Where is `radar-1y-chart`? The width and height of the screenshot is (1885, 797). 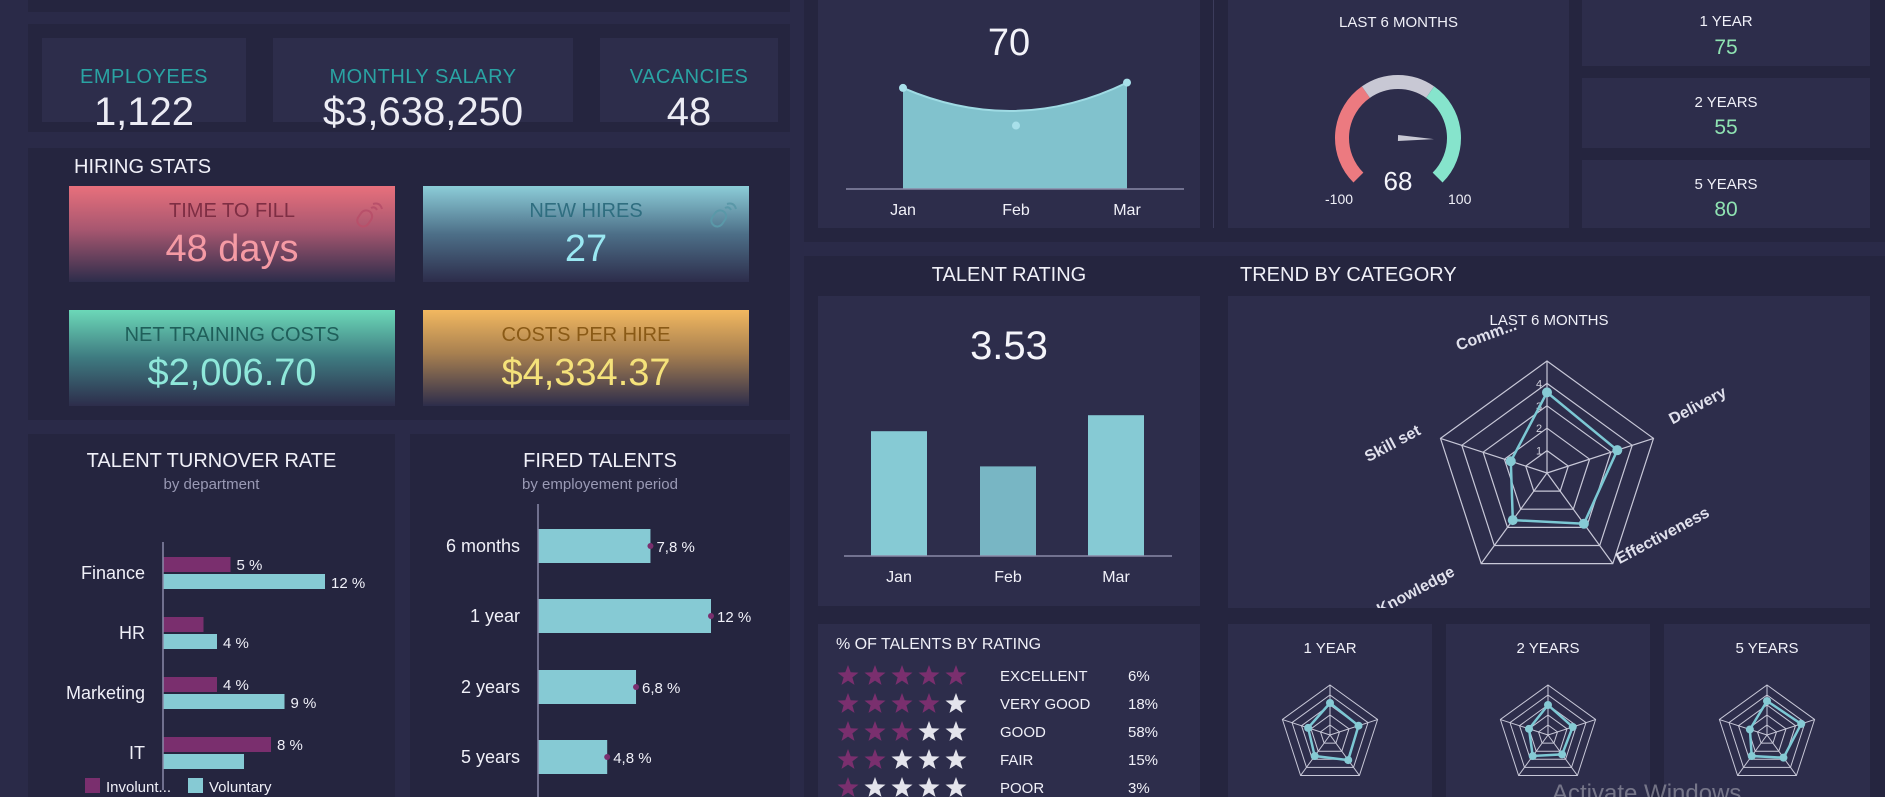 radar-1y-chart is located at coordinates (1330, 730).